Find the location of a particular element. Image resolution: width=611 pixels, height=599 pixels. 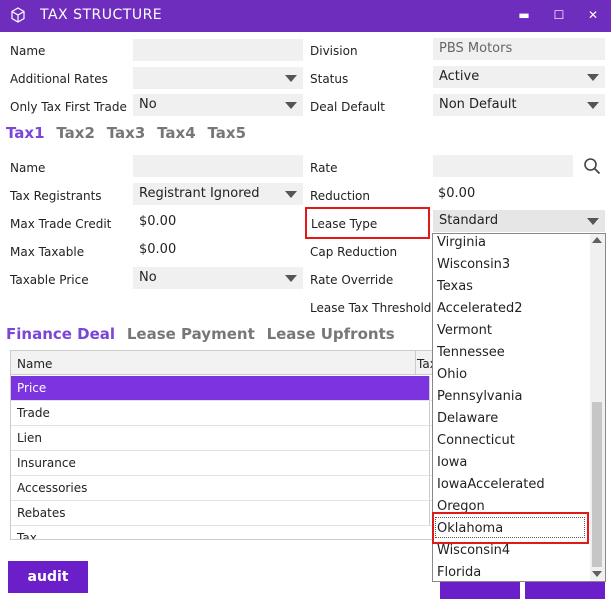

scroll-up-icon is located at coordinates (597, 240).